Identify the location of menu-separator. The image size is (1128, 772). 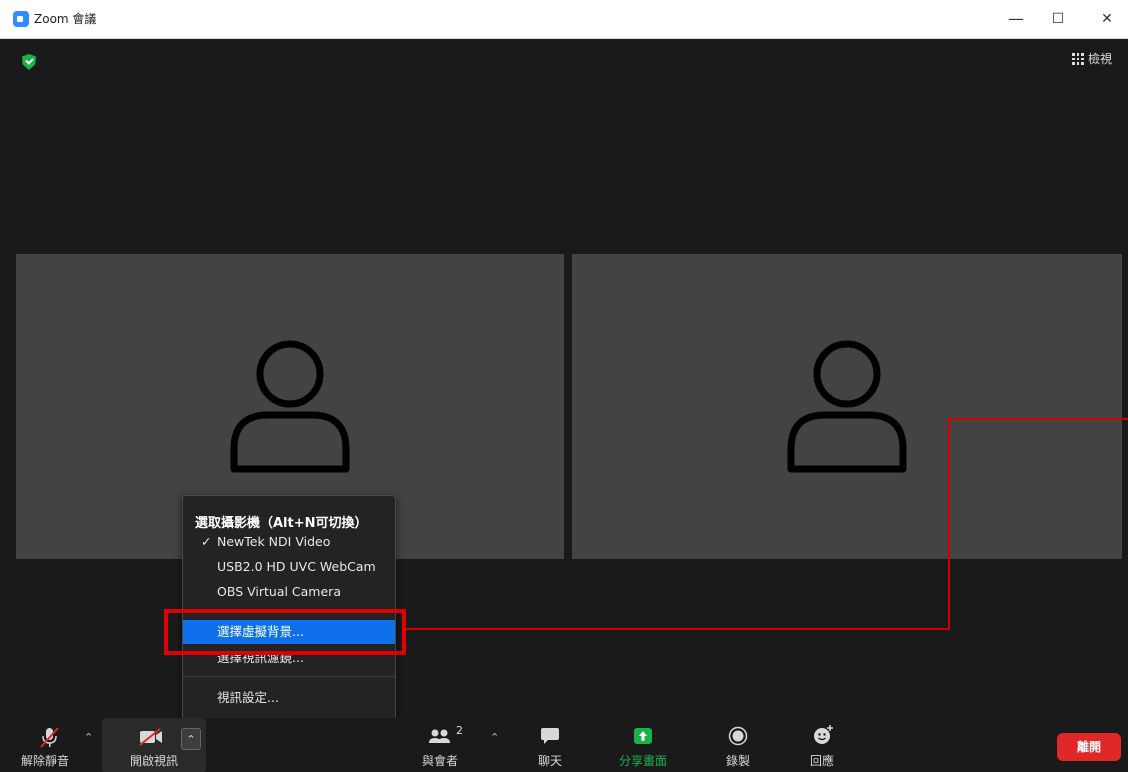
(289, 676).